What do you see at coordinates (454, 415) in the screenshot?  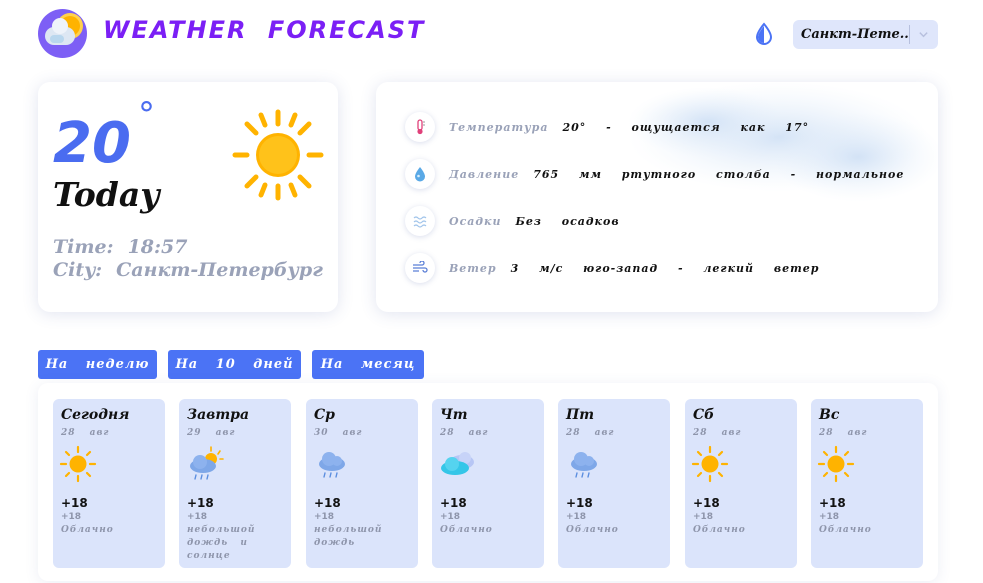 I see `day-name: Чт` at bounding box center [454, 415].